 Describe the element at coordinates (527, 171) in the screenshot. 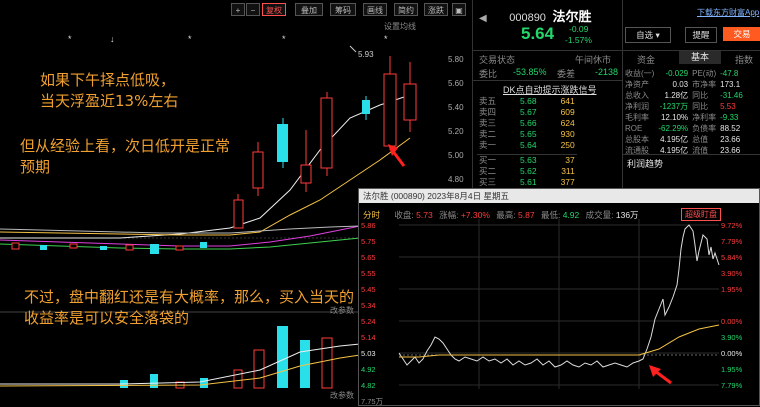

I see `bid-row-2: 买二 5.62 311` at that location.